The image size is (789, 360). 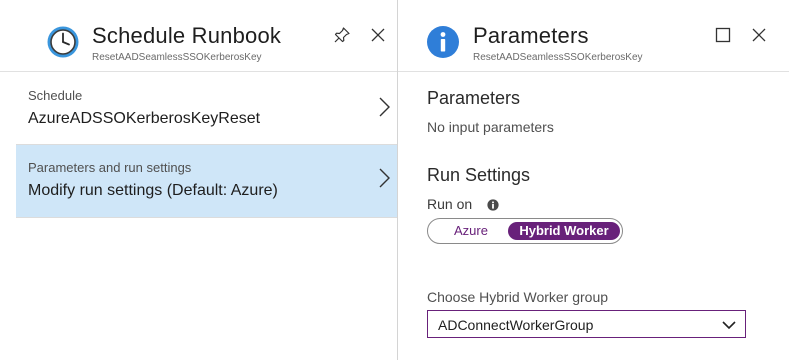 What do you see at coordinates (450, 204) in the screenshot?
I see `run-on-label: Run on` at bounding box center [450, 204].